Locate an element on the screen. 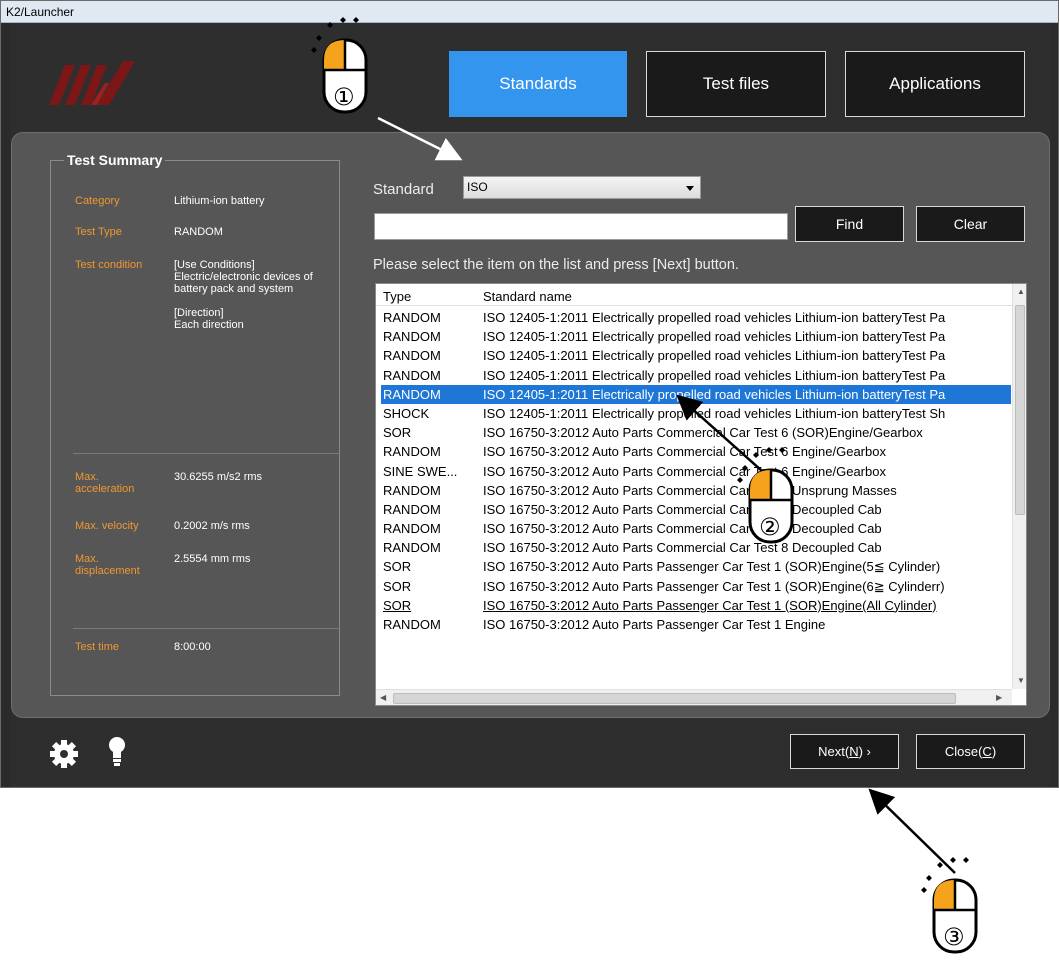 The image size is (1059, 964). column-header-type: Type is located at coordinates (397, 296).